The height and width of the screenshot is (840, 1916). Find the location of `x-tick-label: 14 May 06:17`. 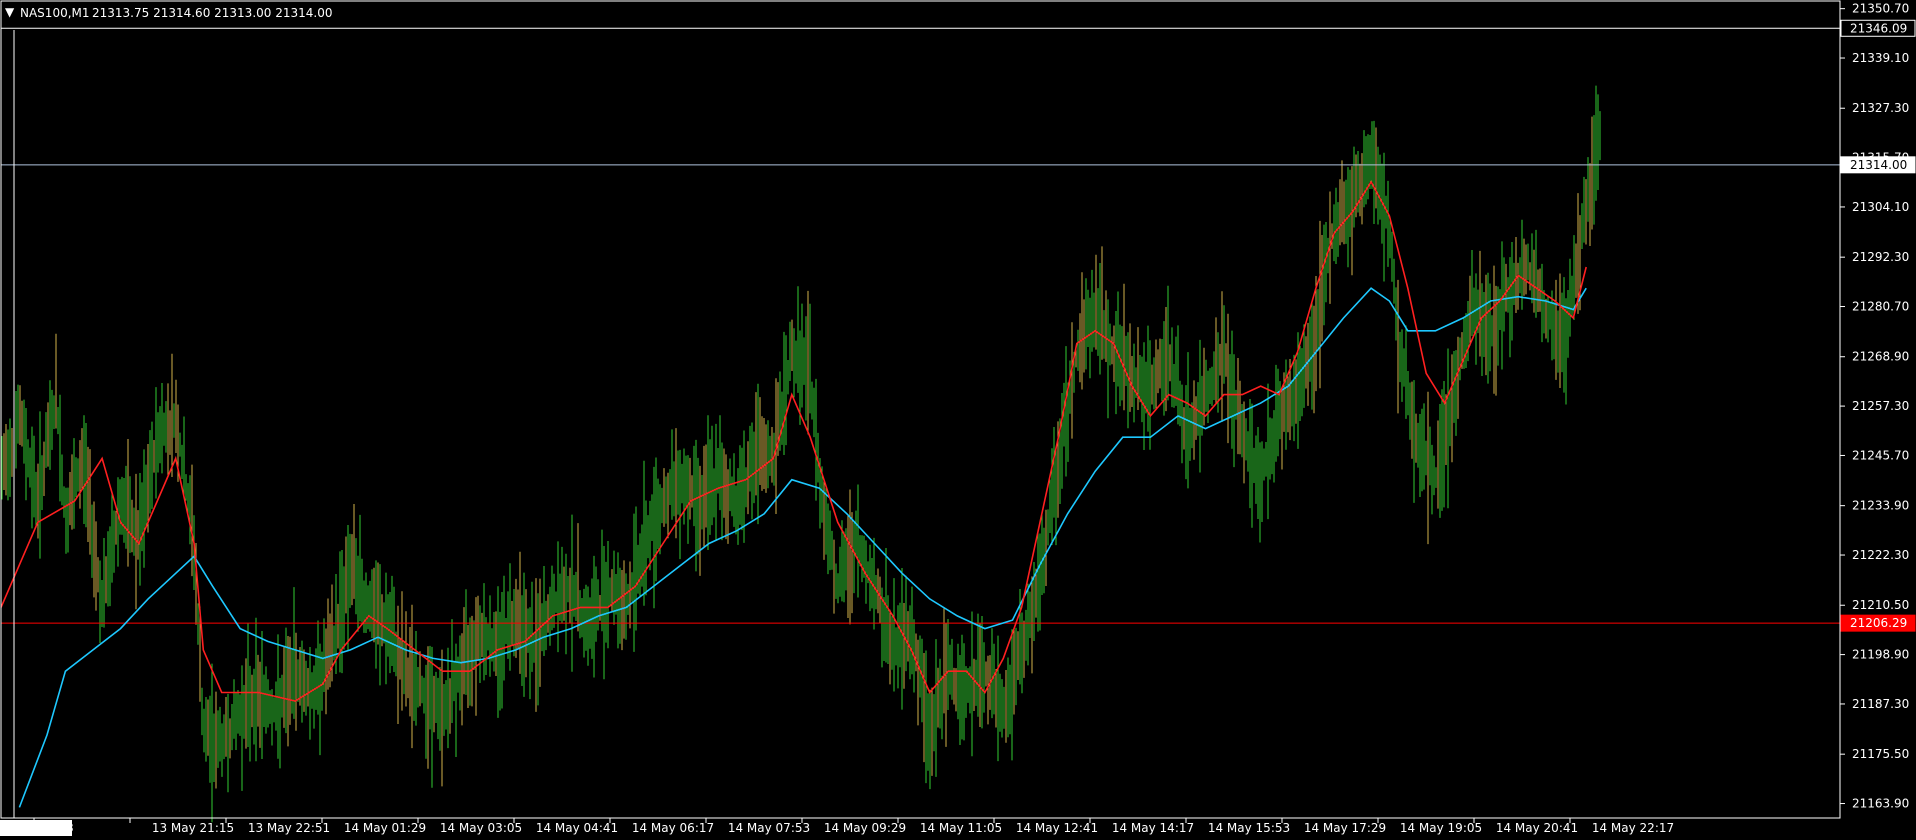

x-tick-label: 14 May 06:17 is located at coordinates (673, 828).